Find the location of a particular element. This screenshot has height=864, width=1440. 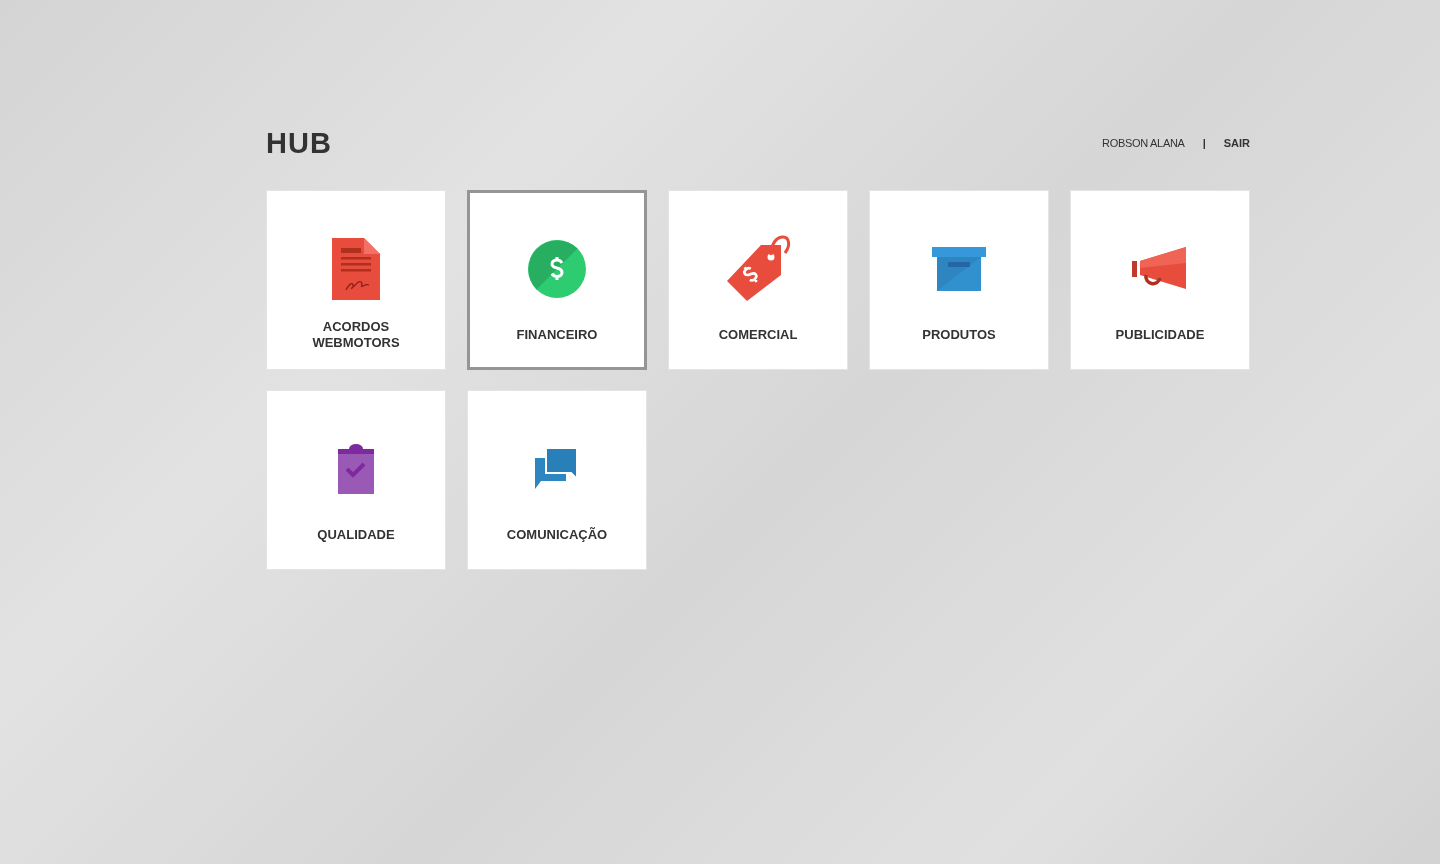

module-tile: QUALIDADE is located at coordinates (356, 480).